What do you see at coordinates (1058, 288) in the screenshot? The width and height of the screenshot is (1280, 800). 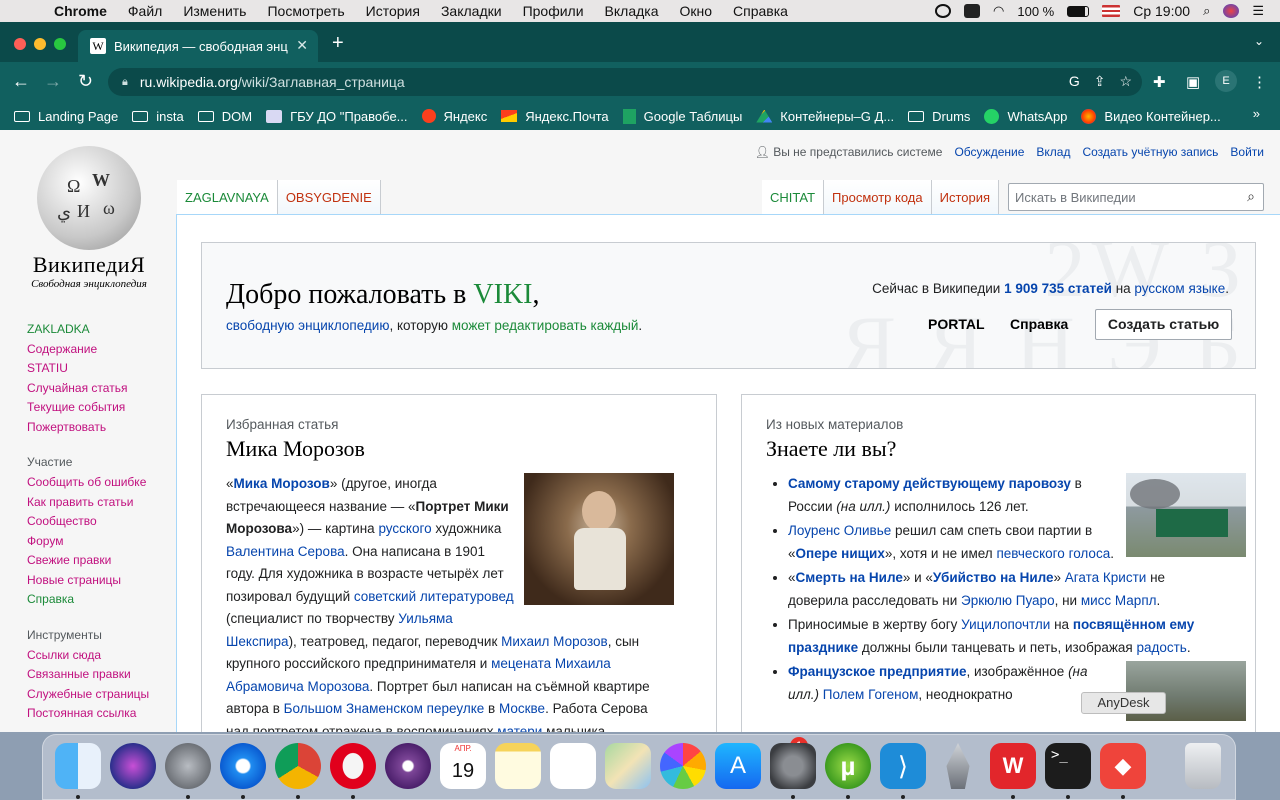 I see `article-count-link: 1 909 735 статей` at bounding box center [1058, 288].